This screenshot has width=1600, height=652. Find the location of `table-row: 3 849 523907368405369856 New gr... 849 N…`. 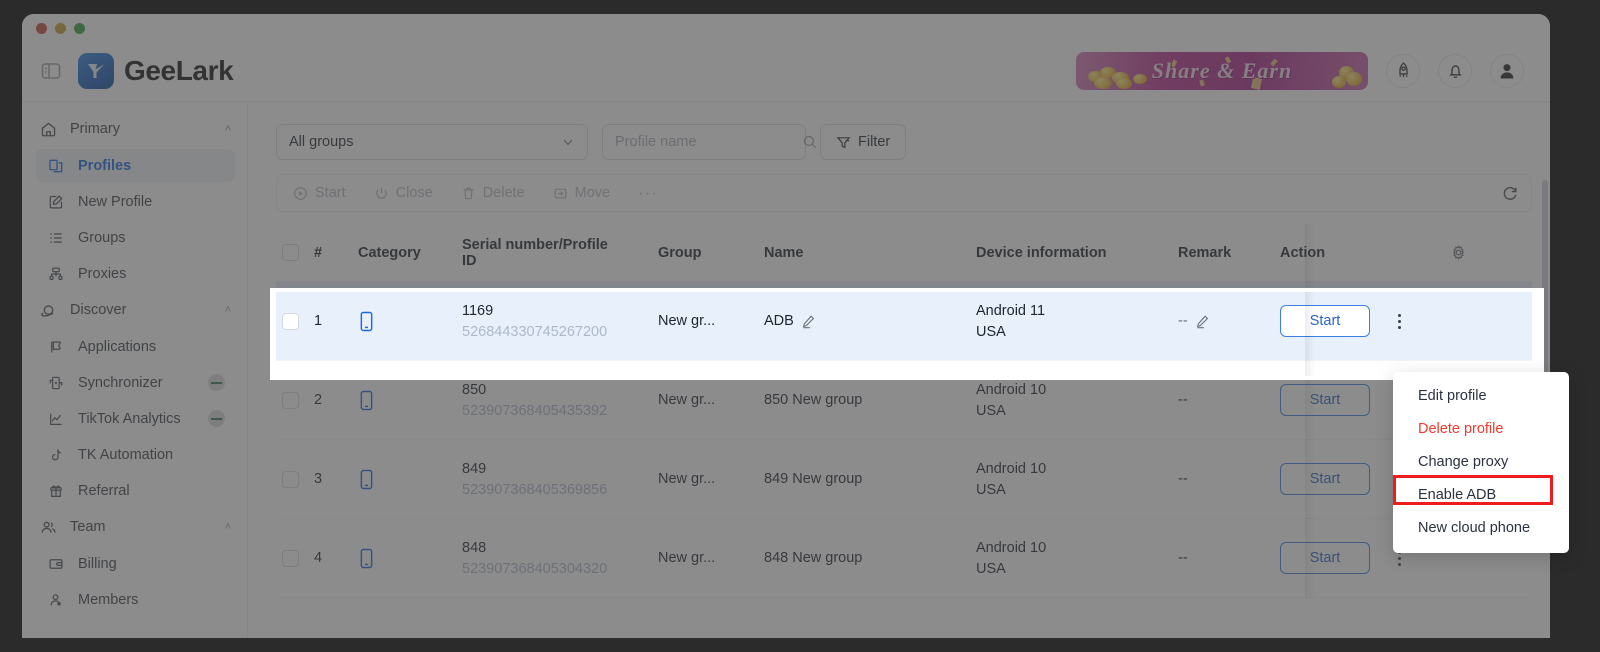

table-row: 3 849 523907368405369856 New gr... 849 N… is located at coordinates (904, 479).